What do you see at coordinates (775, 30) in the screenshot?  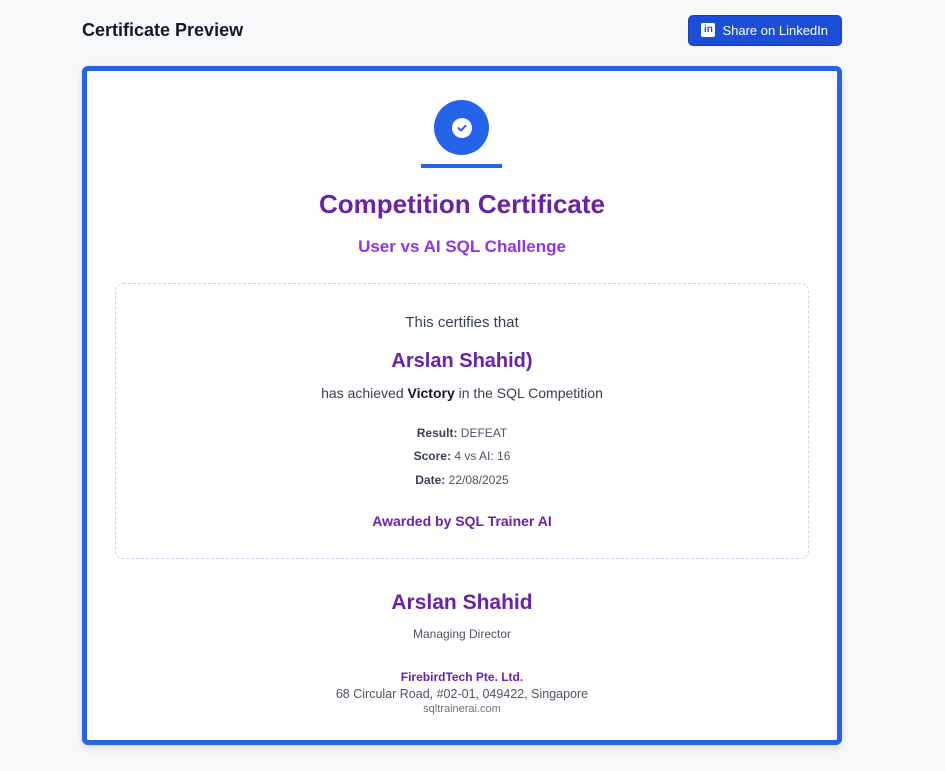 I see `share-linkedin-label: Share on LinkedIn` at bounding box center [775, 30].